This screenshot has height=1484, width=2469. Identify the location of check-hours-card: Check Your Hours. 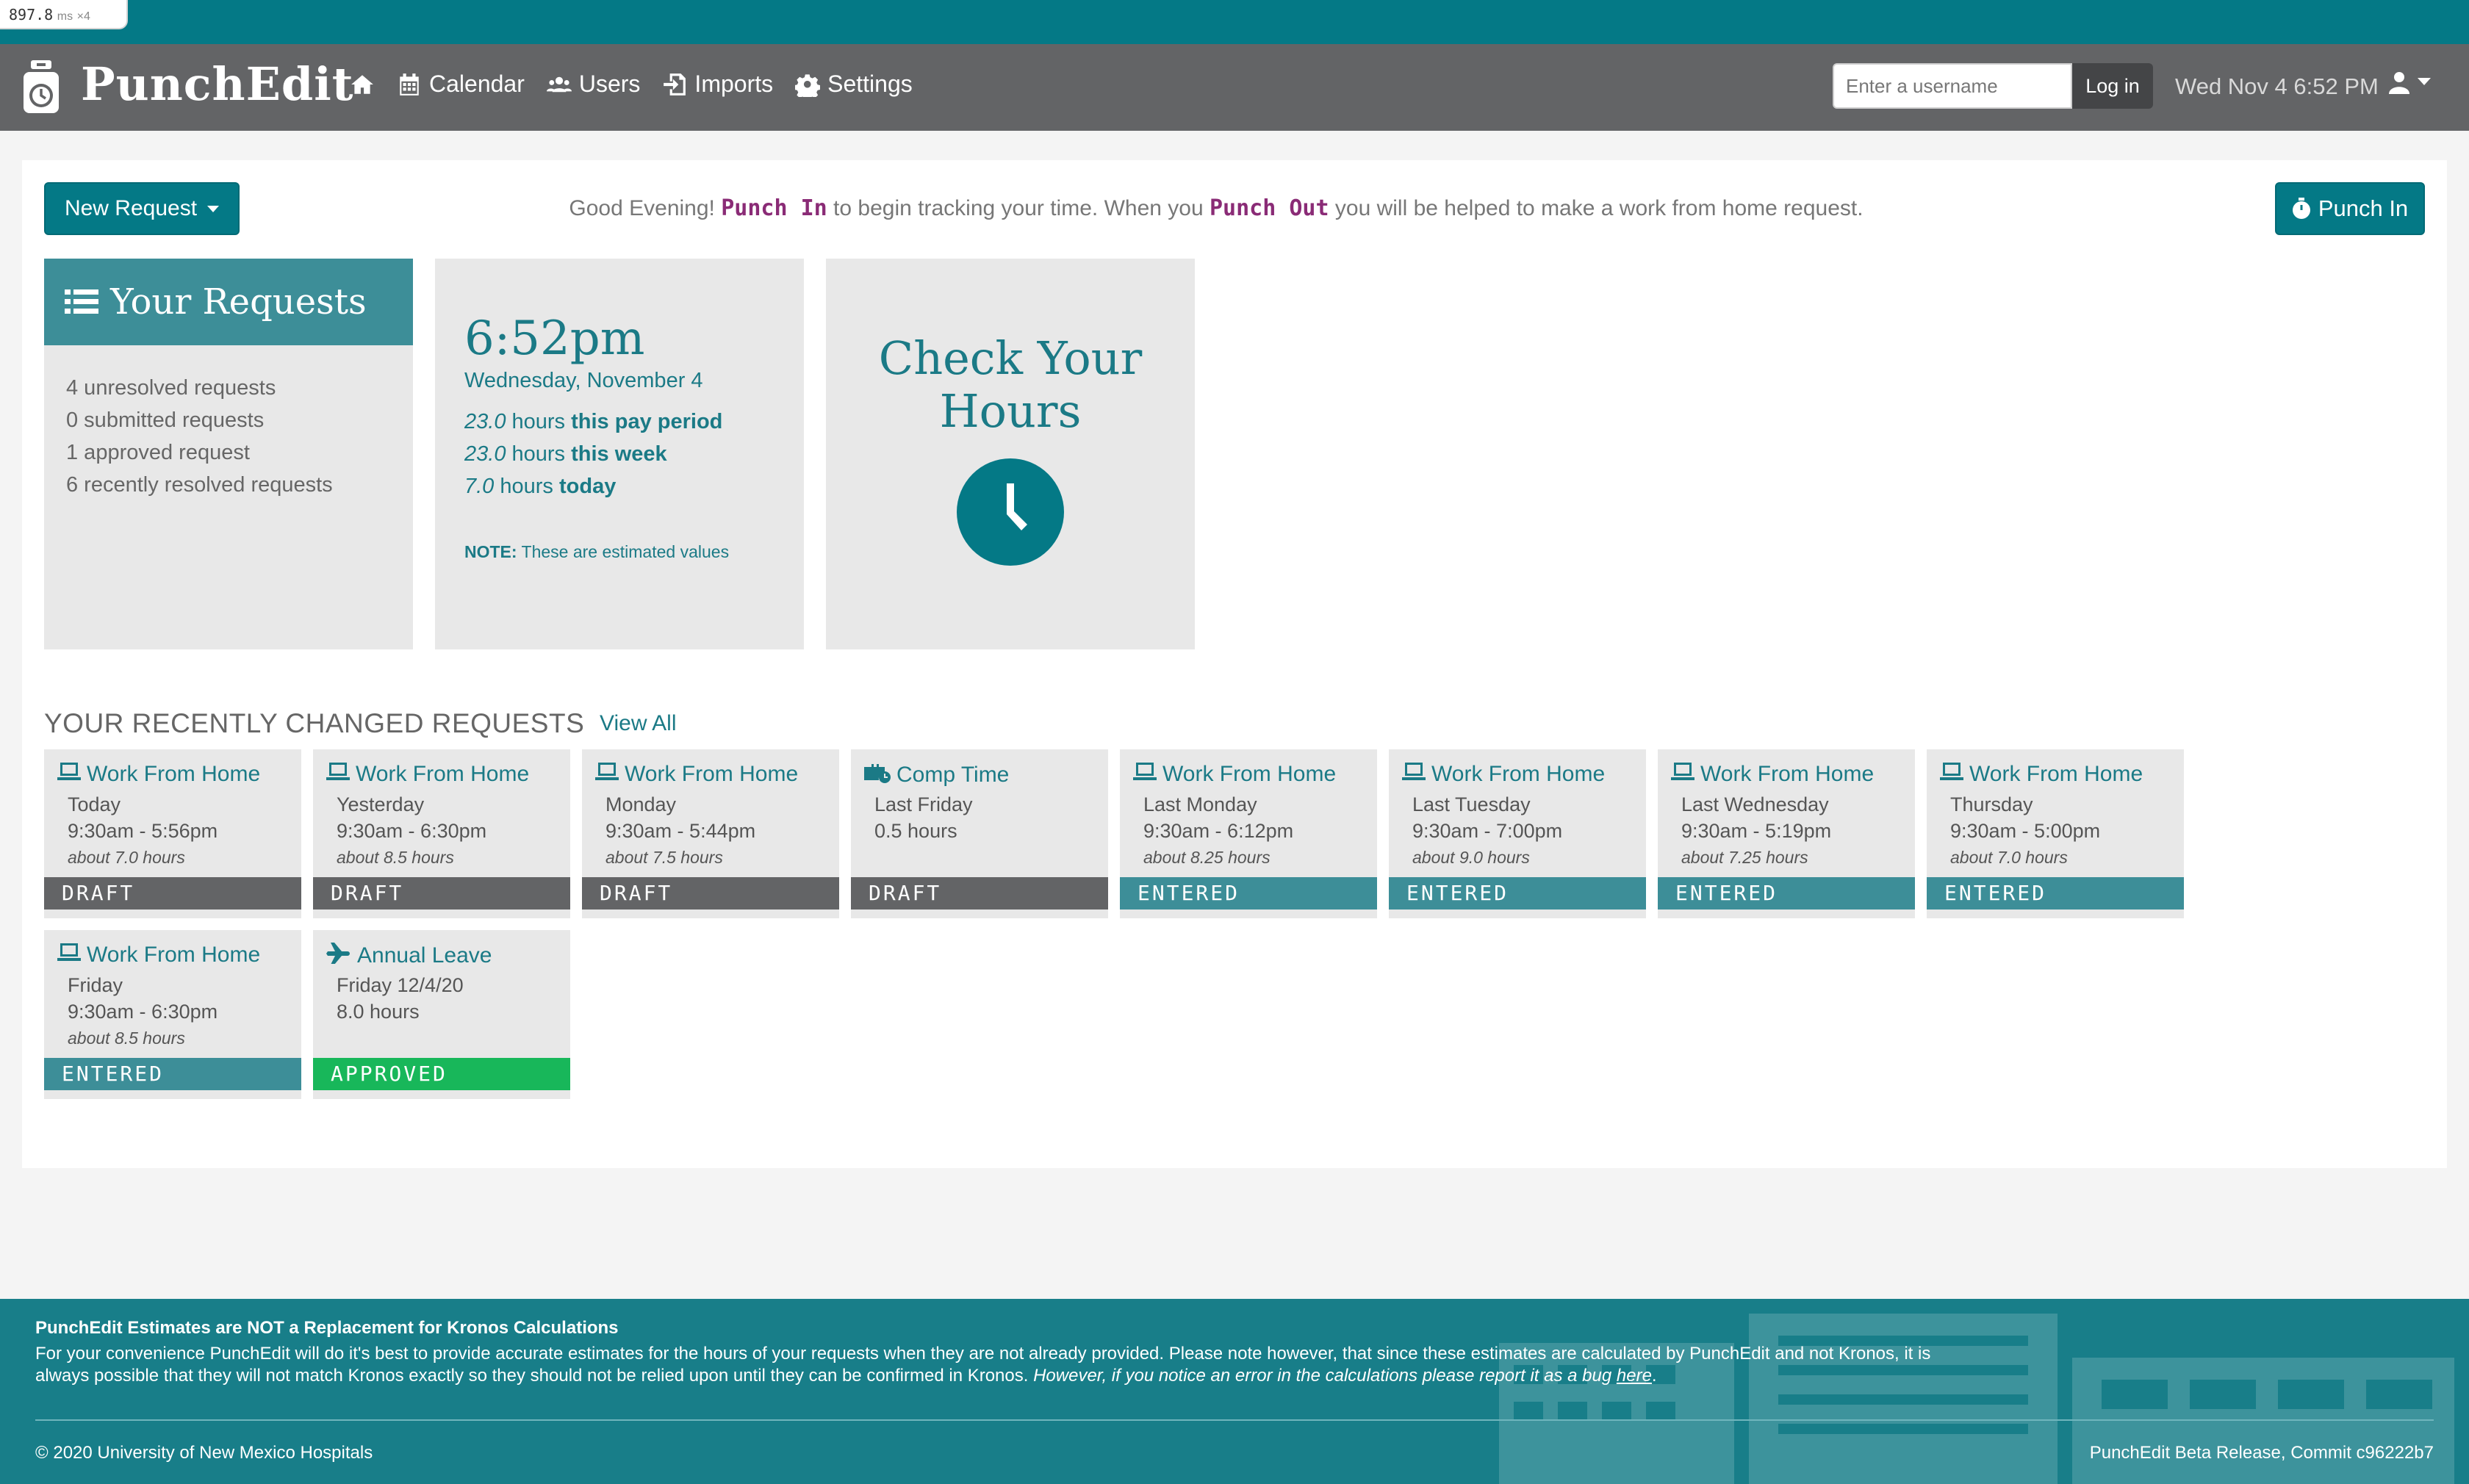
(1011, 454).